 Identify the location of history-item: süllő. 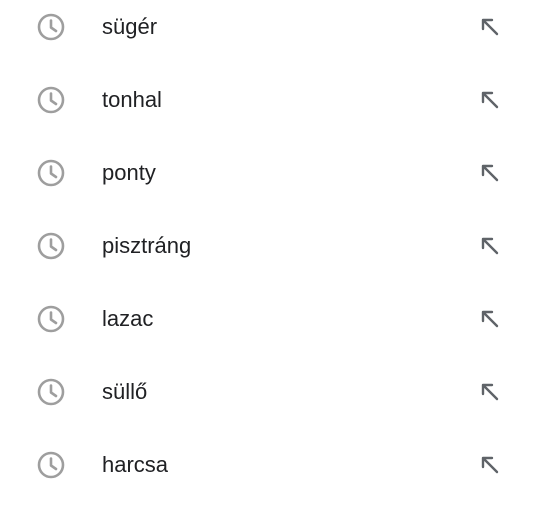
(270, 392).